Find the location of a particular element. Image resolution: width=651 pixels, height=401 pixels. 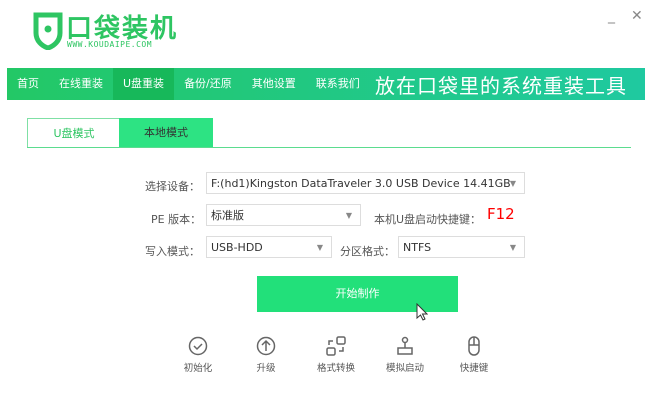

hotkey-value: F12 is located at coordinates (501, 214).